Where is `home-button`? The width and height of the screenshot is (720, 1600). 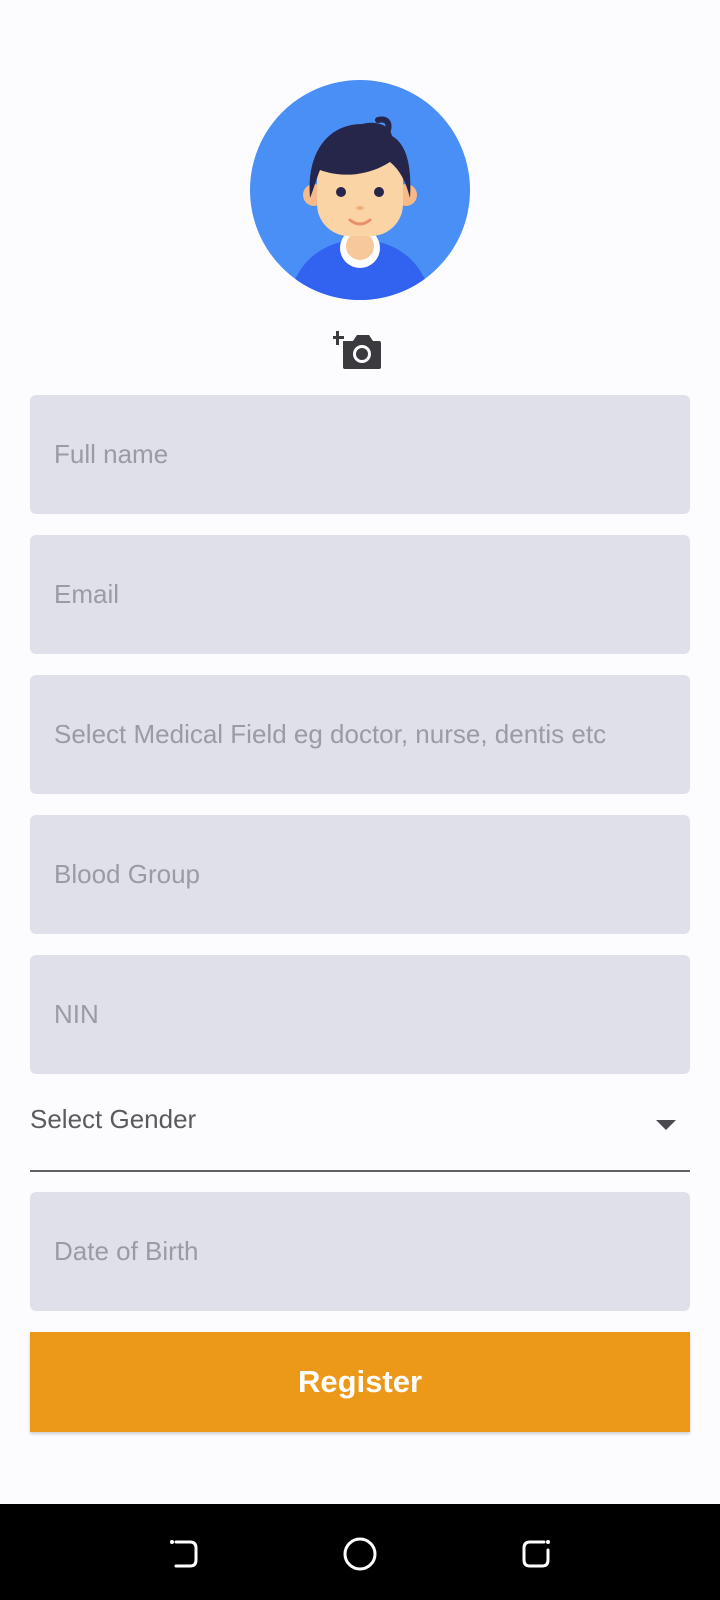 home-button is located at coordinates (360, 1554).